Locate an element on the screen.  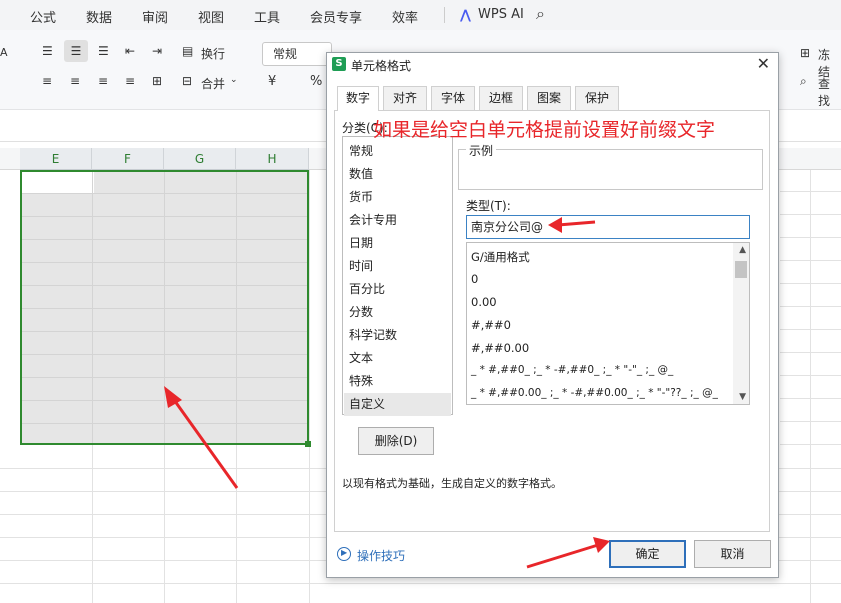
format-item: #,##0.00 is located at coordinates (500, 348).